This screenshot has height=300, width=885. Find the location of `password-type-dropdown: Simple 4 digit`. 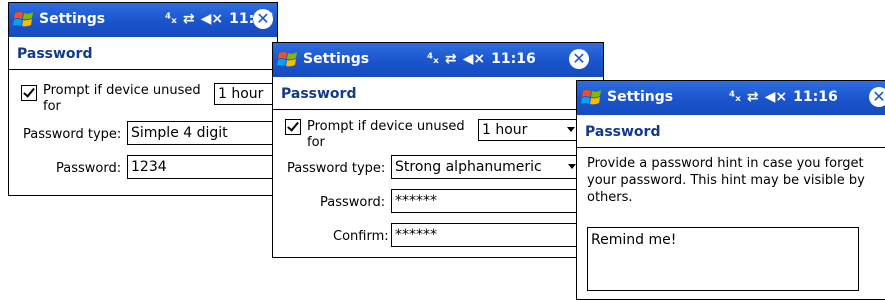

password-type-dropdown: Simple 4 digit is located at coordinates (202, 133).